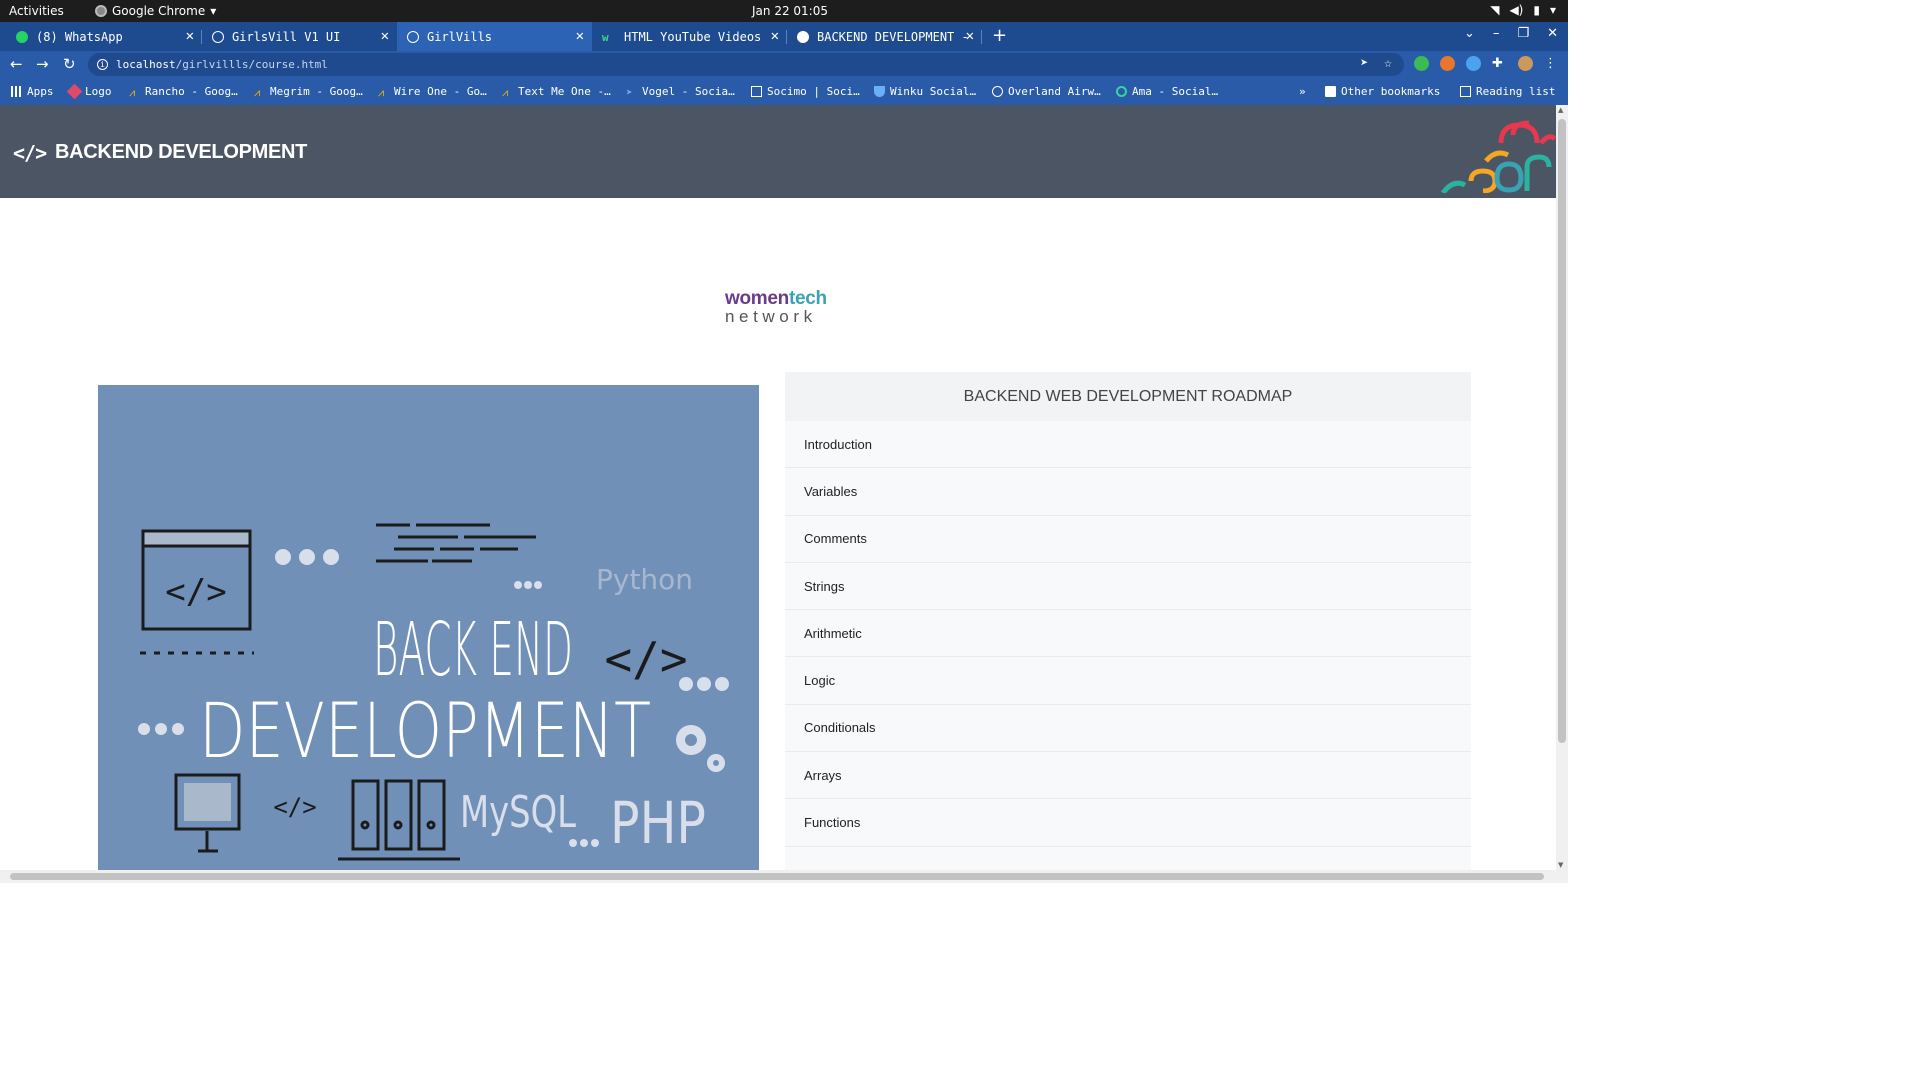 The width and height of the screenshot is (1920, 1080). What do you see at coordinates (155, 11) in the screenshot?
I see `app-menu: Google Chrome ▾` at bounding box center [155, 11].